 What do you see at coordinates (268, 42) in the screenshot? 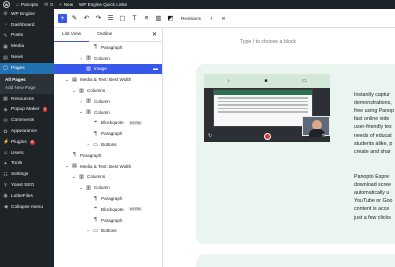
I see `block-placeholder: Type / to choose a block` at bounding box center [268, 42].